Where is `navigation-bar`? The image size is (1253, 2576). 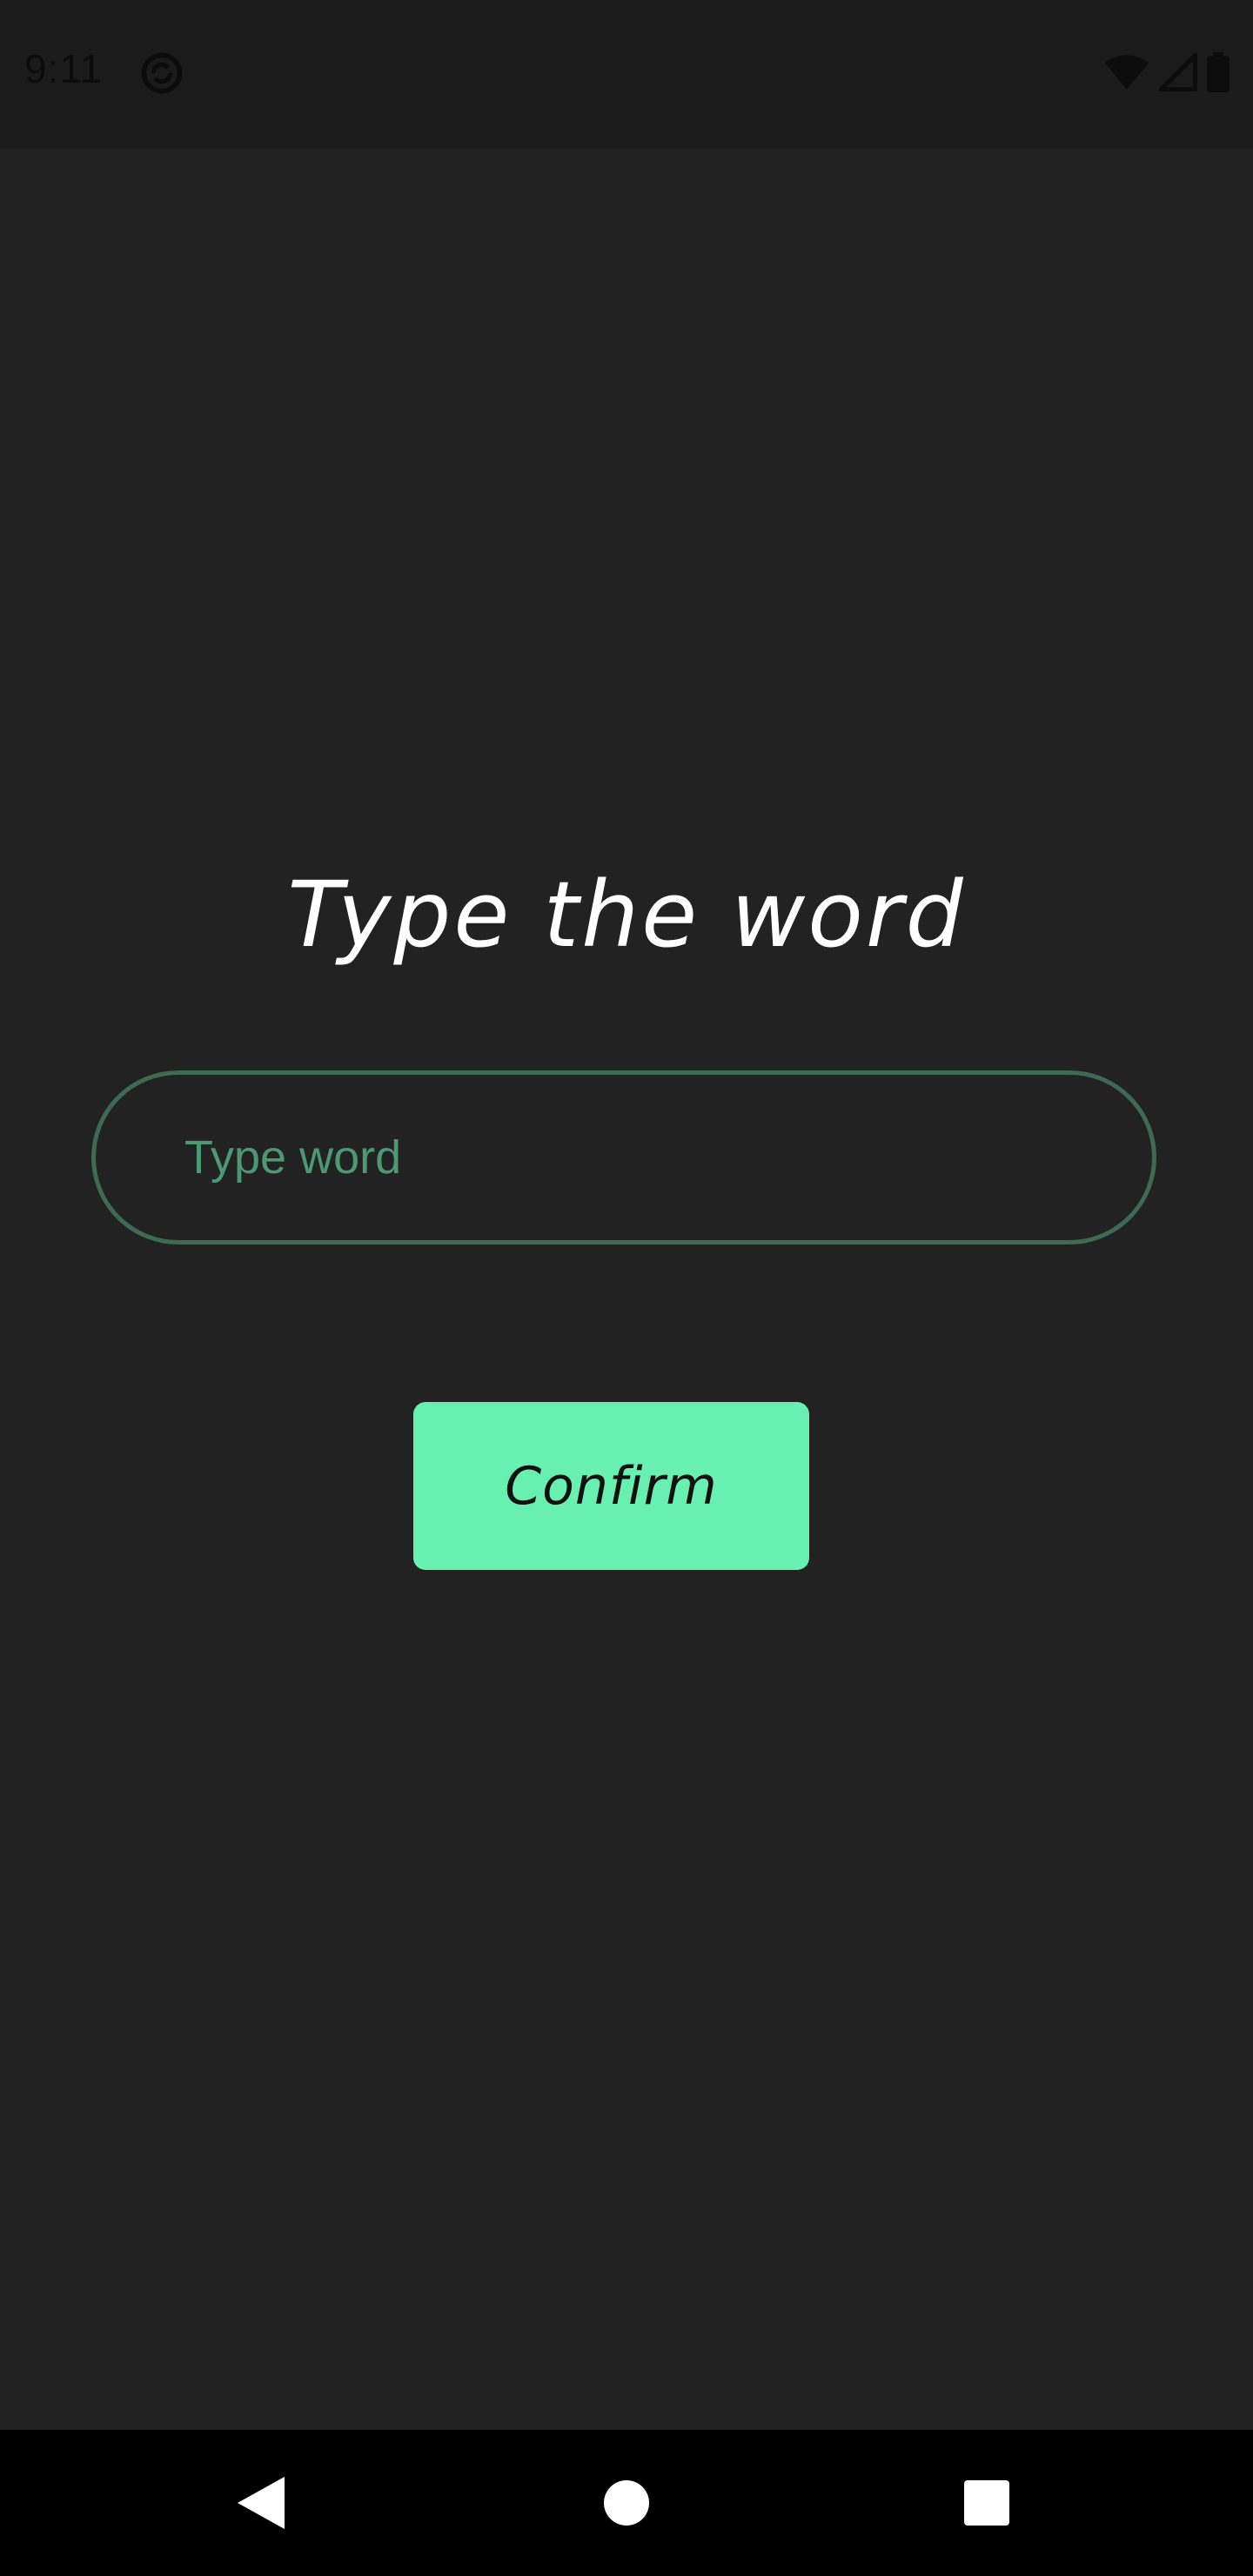
navigation-bar is located at coordinates (626, 2503).